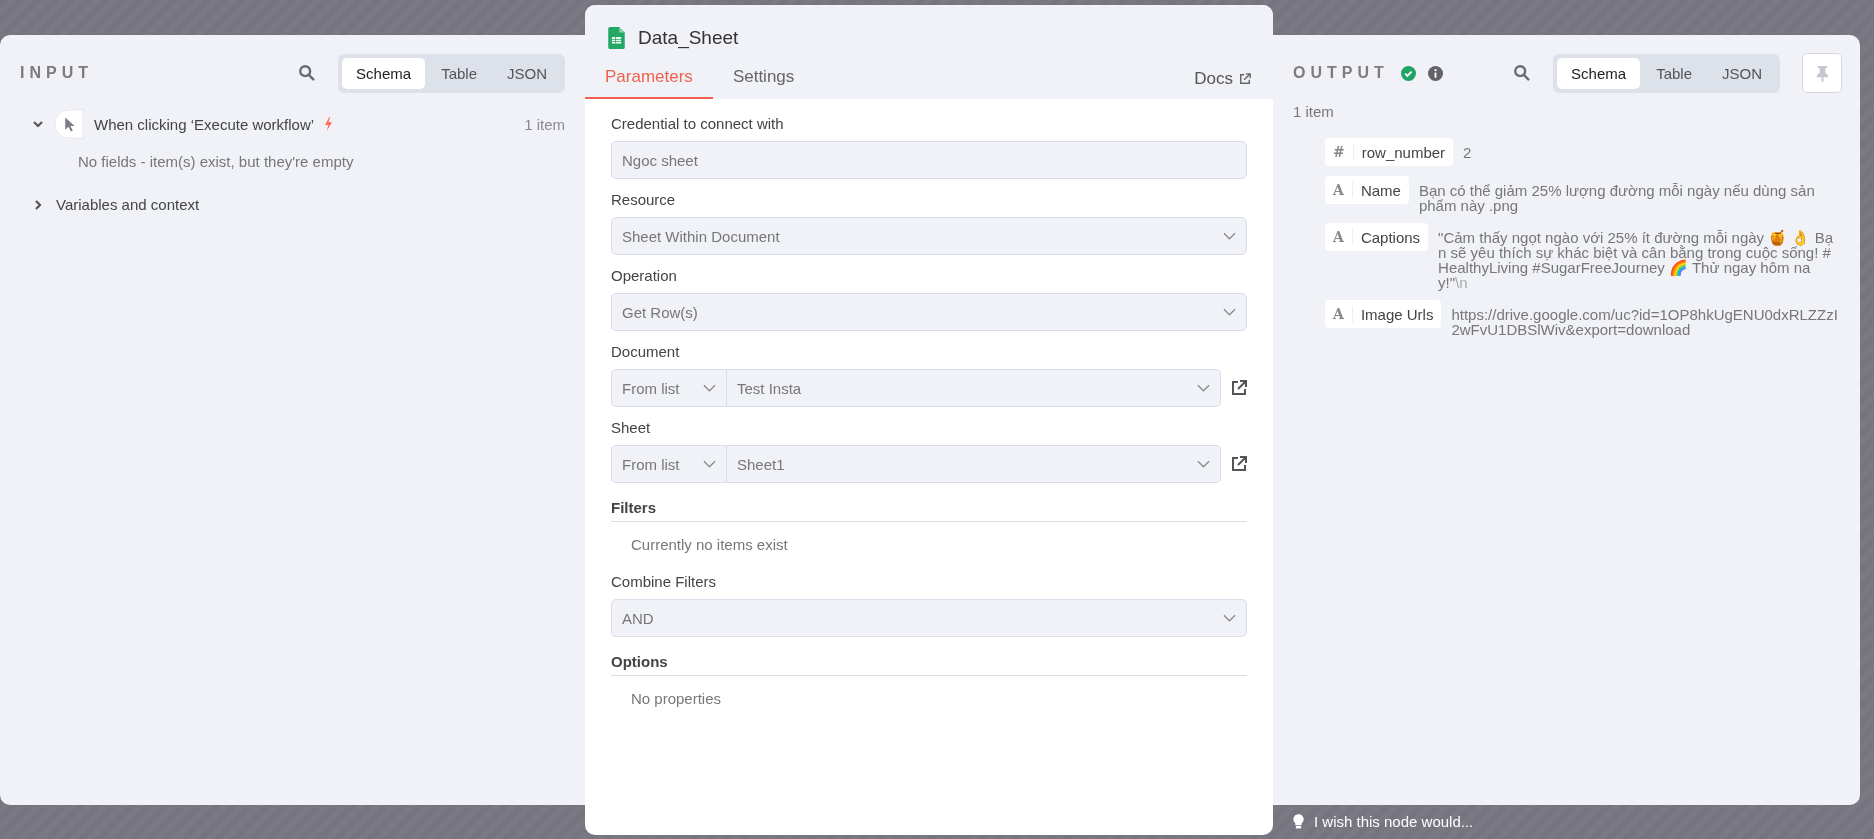 Image resolution: width=1874 pixels, height=839 pixels. What do you see at coordinates (1822, 73) in the screenshot?
I see `pin-icon` at bounding box center [1822, 73].